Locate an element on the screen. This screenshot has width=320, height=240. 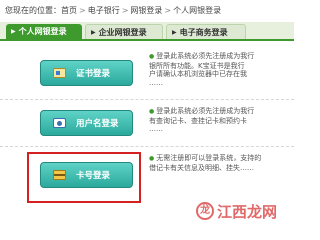
tab-label: 电子商务登录 is located at coordinates (203, 32).